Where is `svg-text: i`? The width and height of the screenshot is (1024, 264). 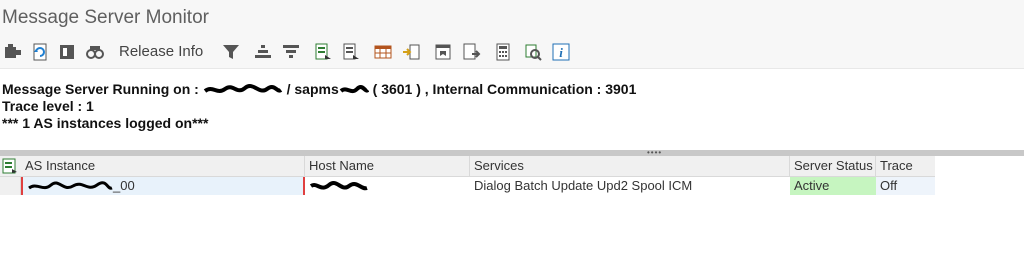 svg-text: i is located at coordinates (561, 52).